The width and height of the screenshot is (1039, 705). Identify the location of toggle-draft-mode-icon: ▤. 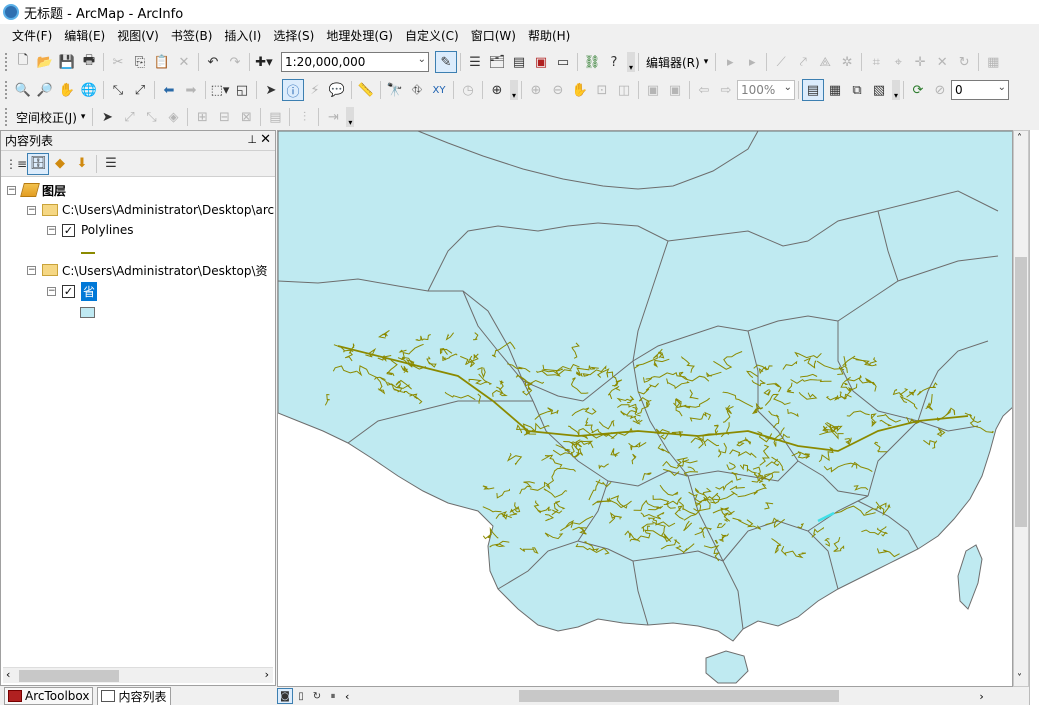
(813, 90).